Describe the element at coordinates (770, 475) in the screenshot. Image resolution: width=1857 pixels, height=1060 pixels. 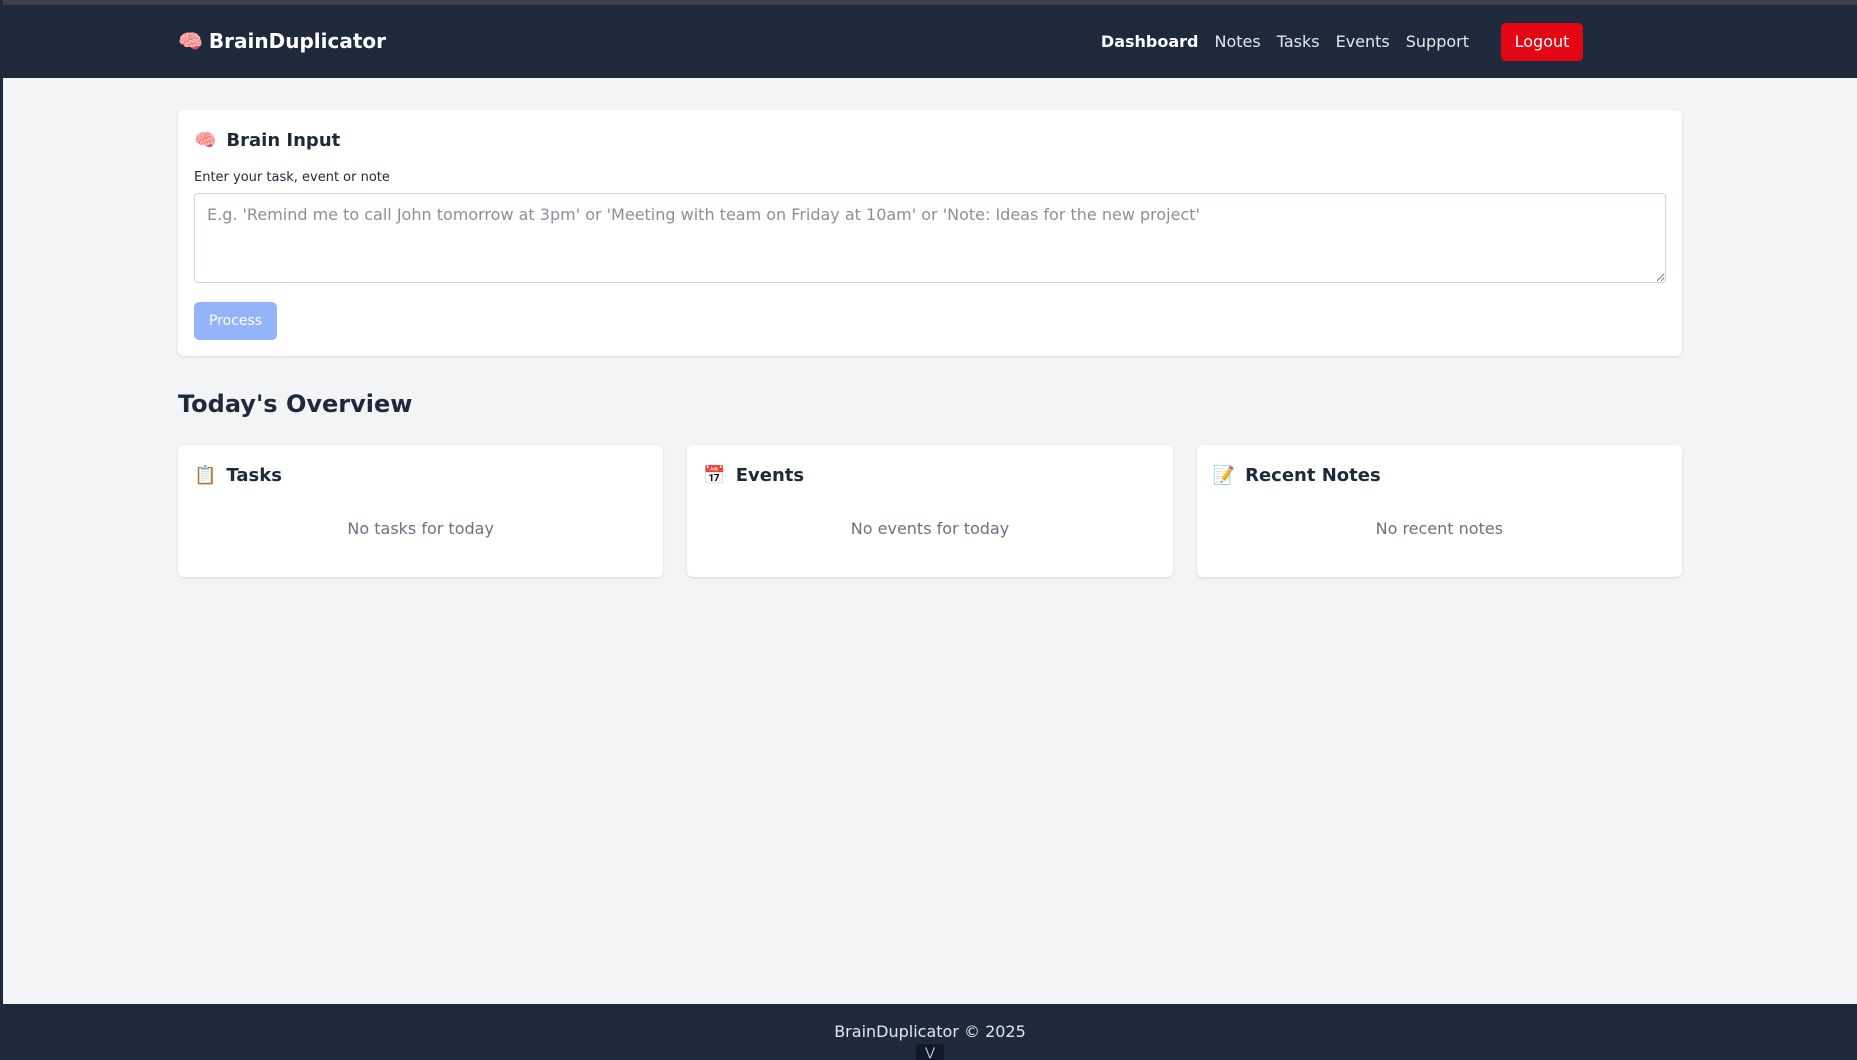
I see `events-card-heading: Events` at that location.